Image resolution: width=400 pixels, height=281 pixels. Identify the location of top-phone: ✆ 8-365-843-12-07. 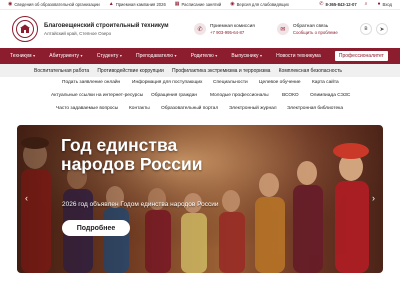
(338, 4).